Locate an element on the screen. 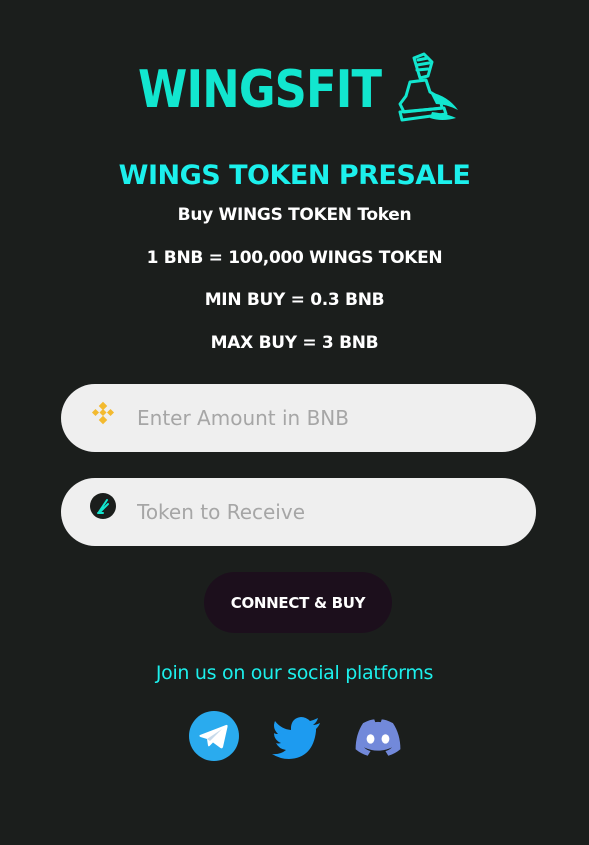  telegram-icon is located at coordinates (214, 736).